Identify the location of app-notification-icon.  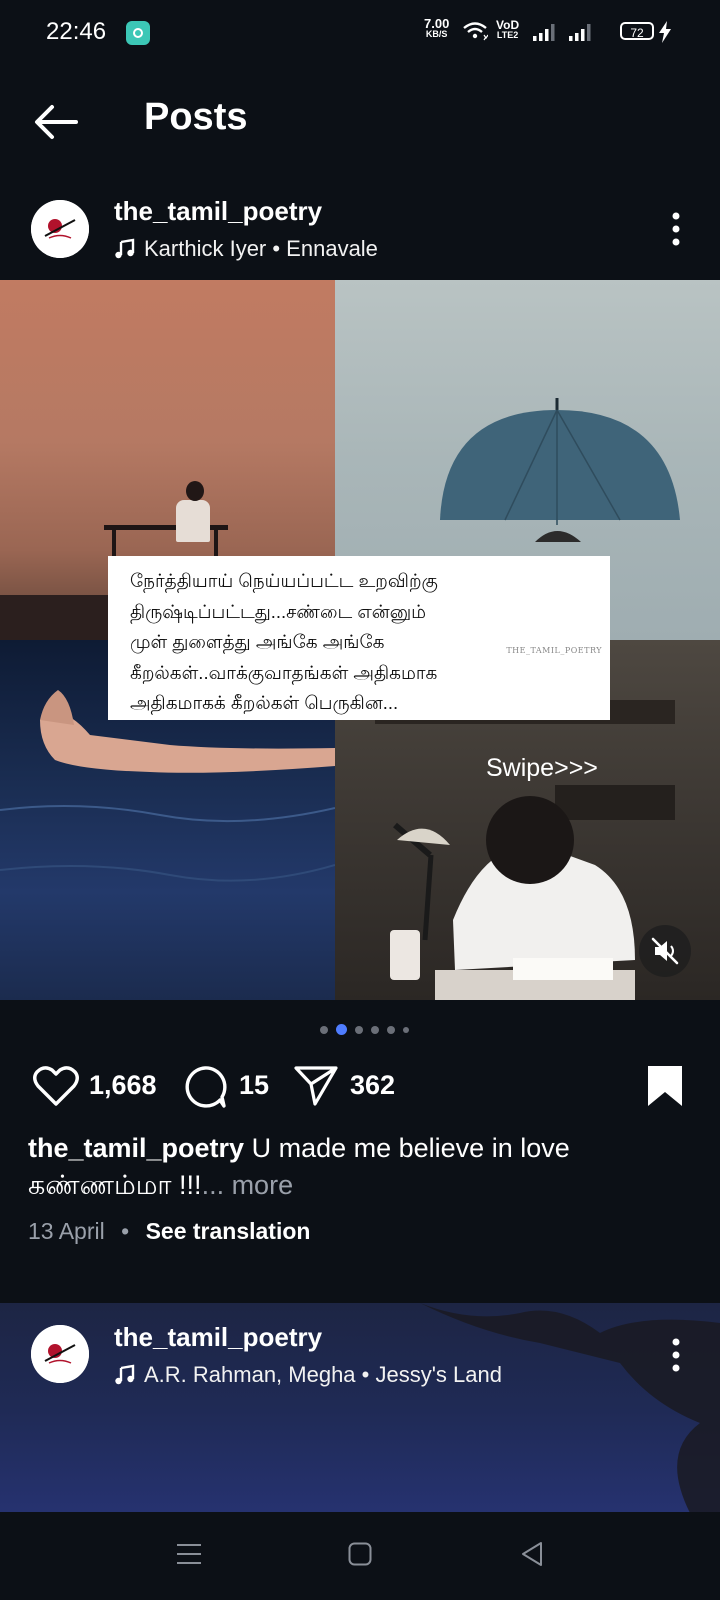
(138, 33).